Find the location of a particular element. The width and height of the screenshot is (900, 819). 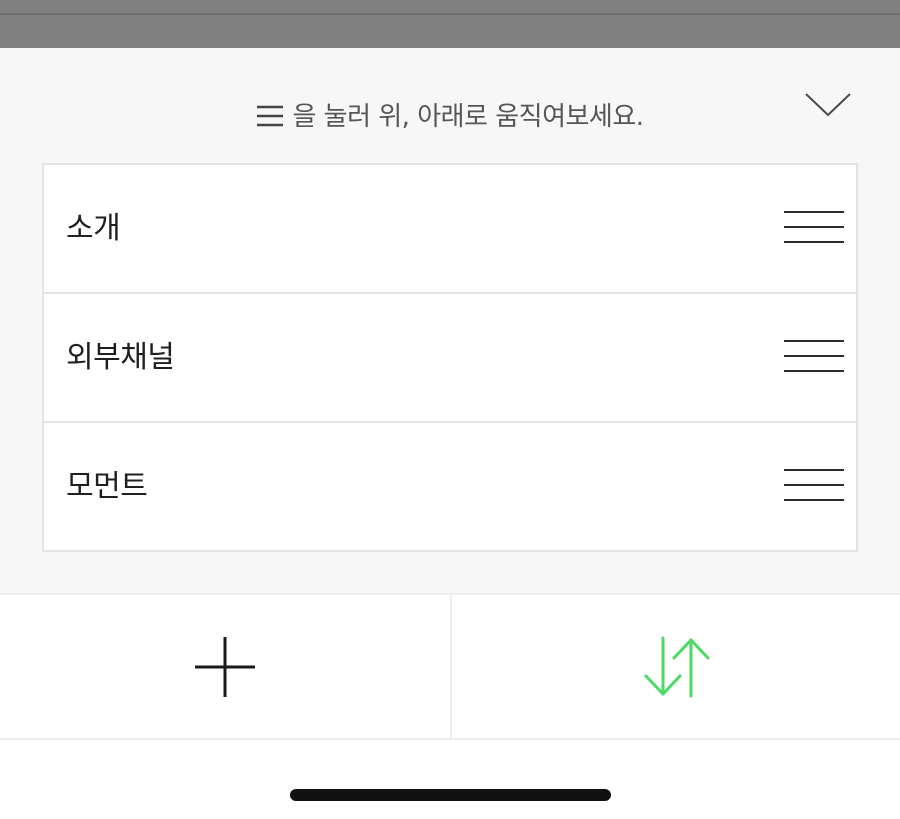

plus-icon is located at coordinates (224, 666).